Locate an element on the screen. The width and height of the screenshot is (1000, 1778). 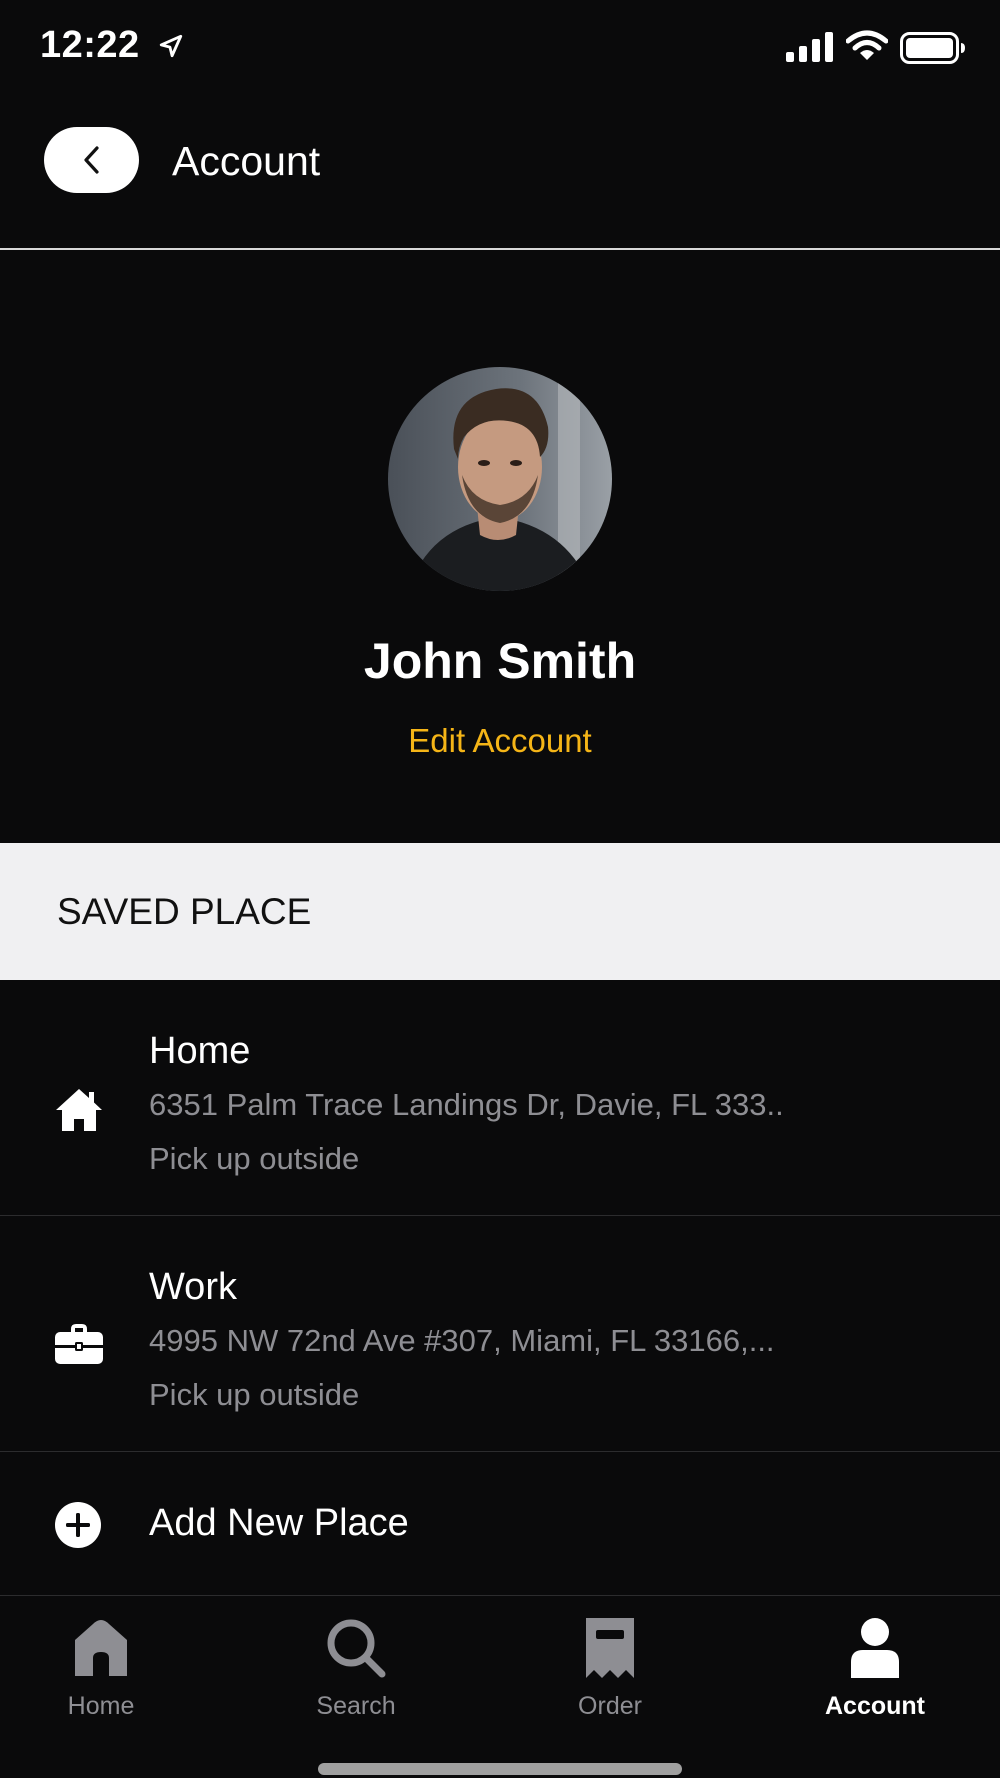
person-icon is located at coordinates (875, 1648).